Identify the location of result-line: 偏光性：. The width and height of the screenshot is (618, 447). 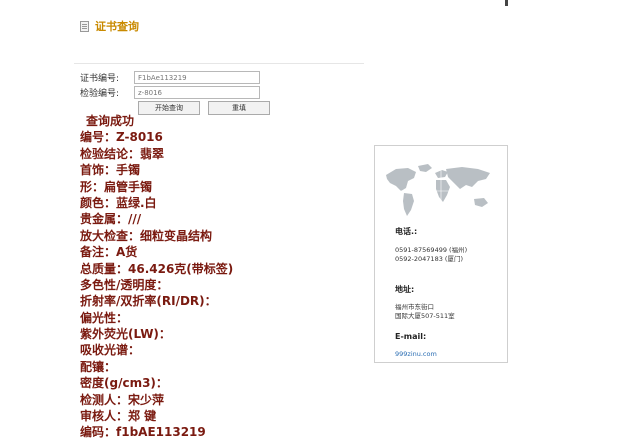
(104, 317).